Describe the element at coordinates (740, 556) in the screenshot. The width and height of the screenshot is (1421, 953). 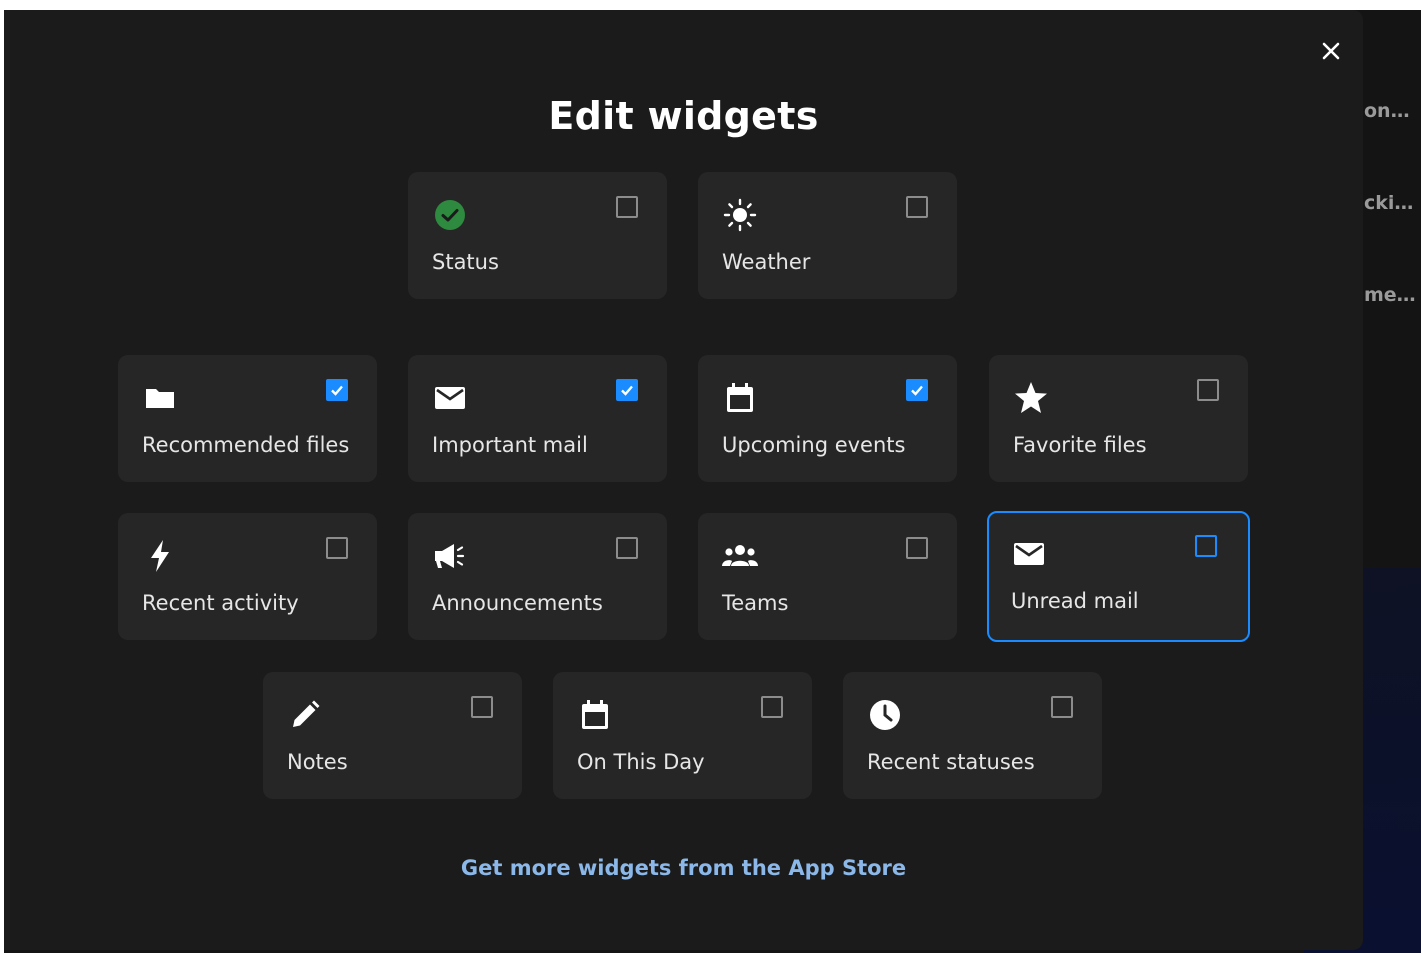
I see `people-icon` at that location.